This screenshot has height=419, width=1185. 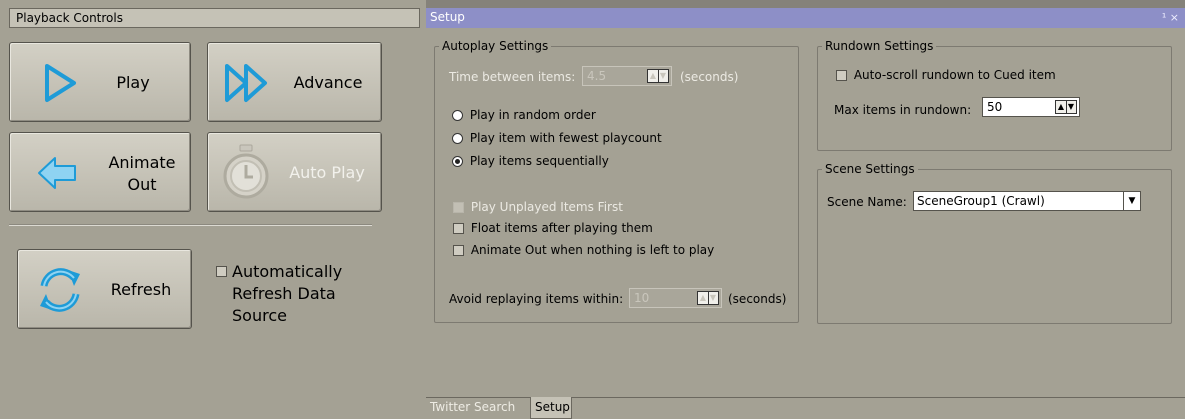 I want to click on rundown-settings-legend: Rundown Settings, so click(x=879, y=46).